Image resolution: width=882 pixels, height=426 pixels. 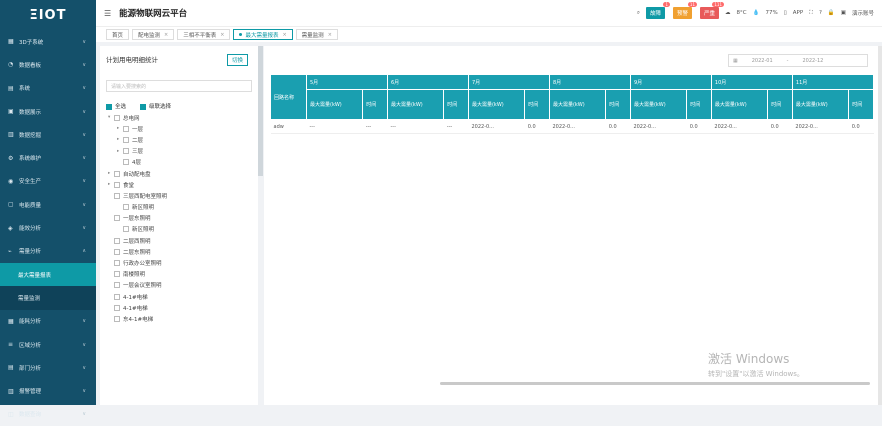 I want to click on tree-node: 4层, so click(x=179, y=162).